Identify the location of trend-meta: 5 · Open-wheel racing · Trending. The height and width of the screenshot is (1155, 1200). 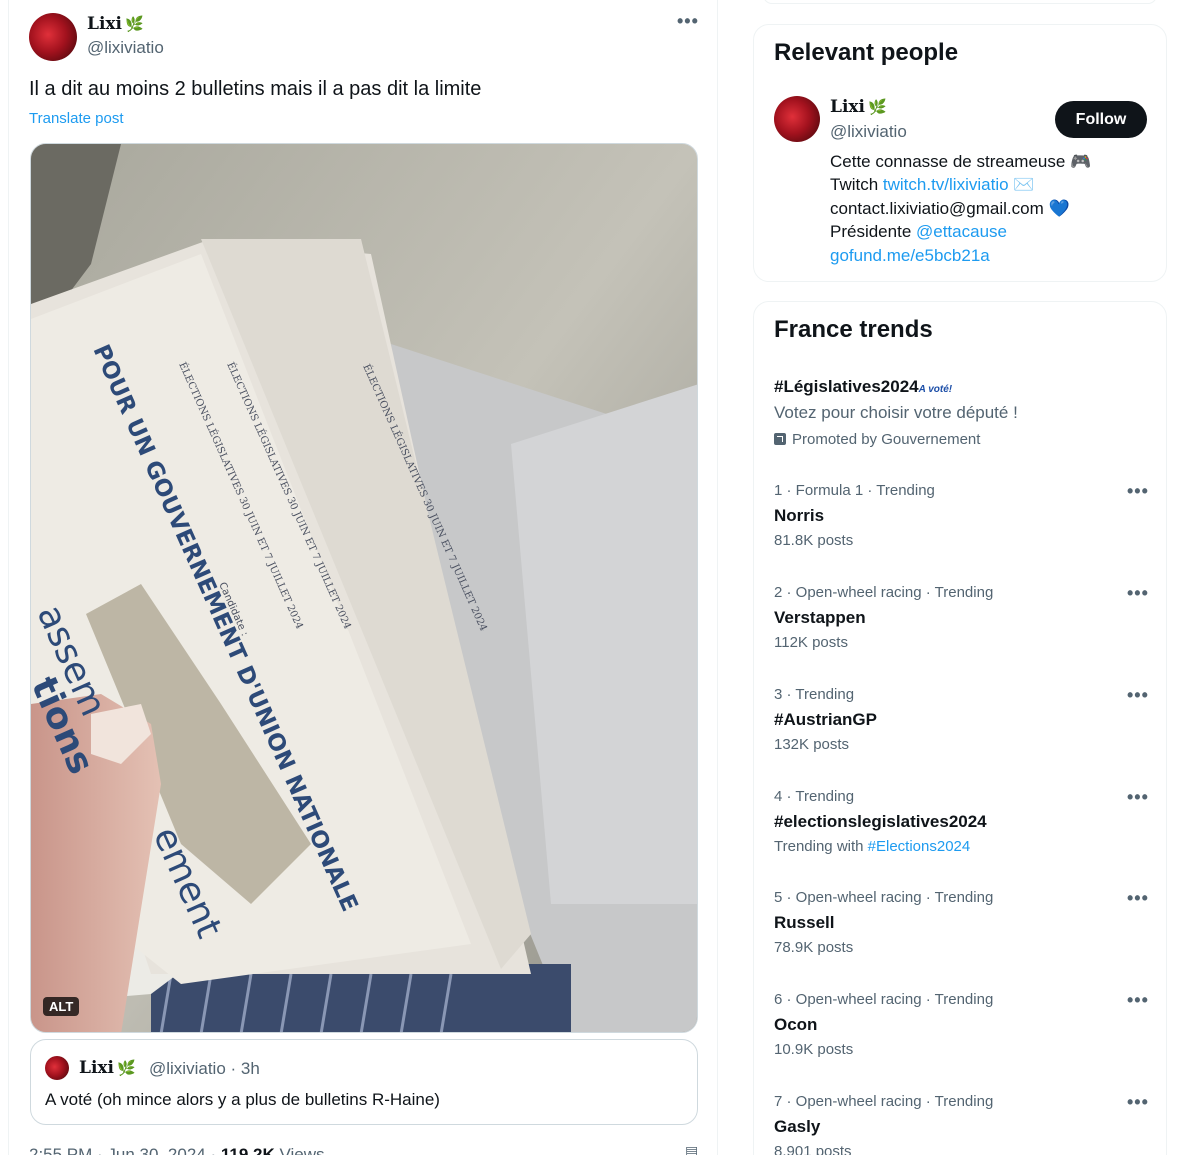
(884, 897).